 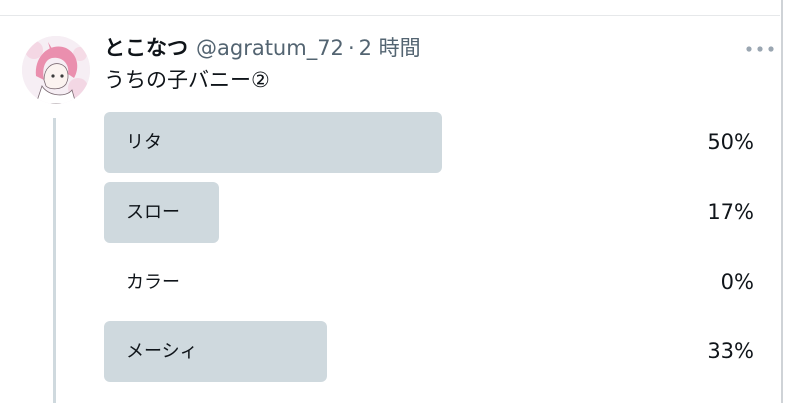 I want to click on avatar-illustration-icon, so click(x=56, y=70).